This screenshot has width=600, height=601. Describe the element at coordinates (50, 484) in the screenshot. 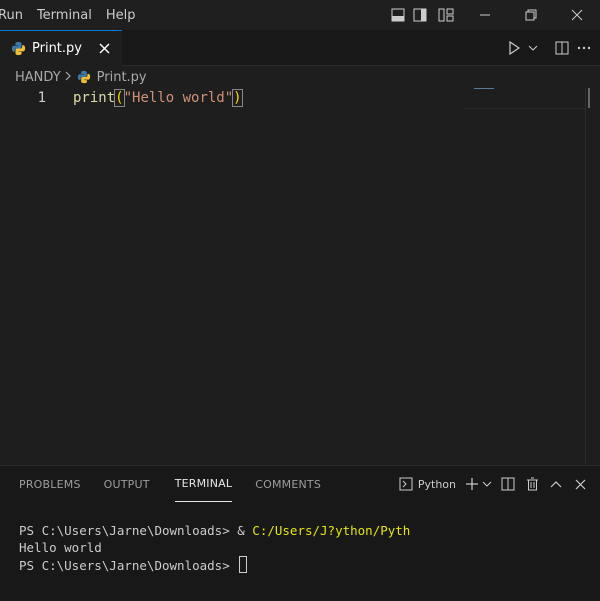

I see `tab-problems: PROBLEMS` at that location.